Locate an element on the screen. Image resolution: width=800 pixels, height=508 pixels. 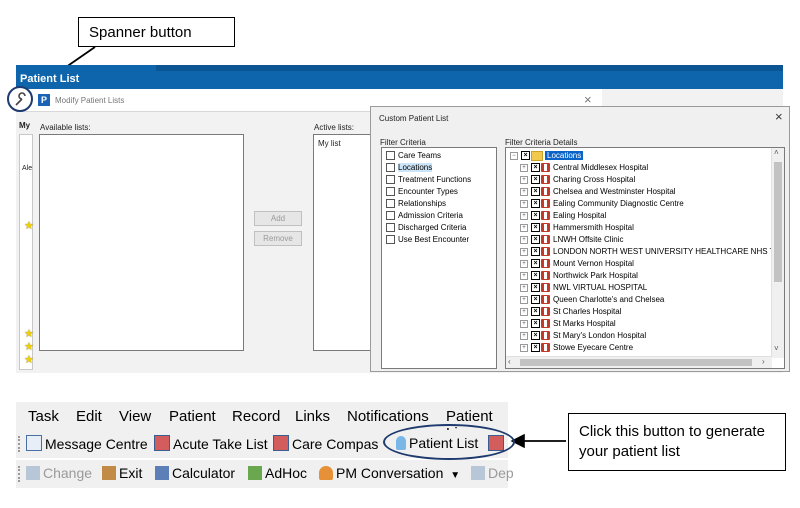
criteria-care-teams: Care Teams is located at coordinates (441, 156).